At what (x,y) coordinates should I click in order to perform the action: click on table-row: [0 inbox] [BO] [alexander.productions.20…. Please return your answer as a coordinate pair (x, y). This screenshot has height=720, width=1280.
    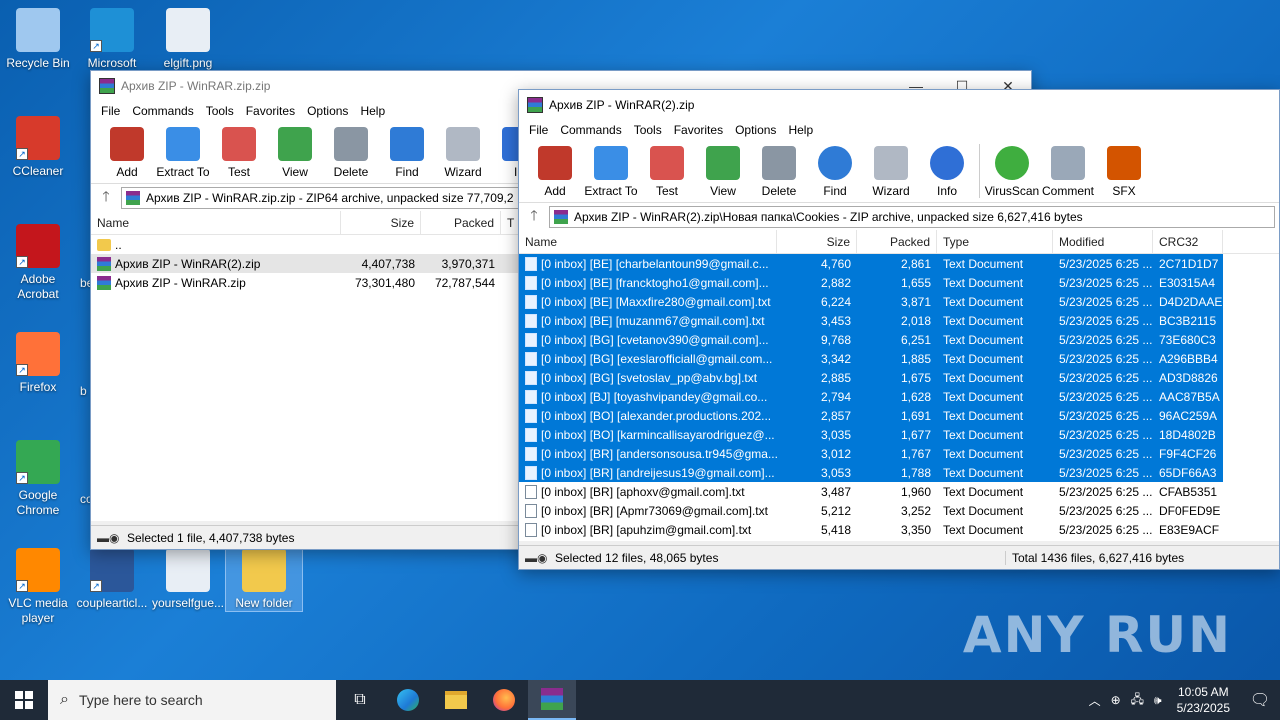
    Looking at the image, I should click on (871, 415).